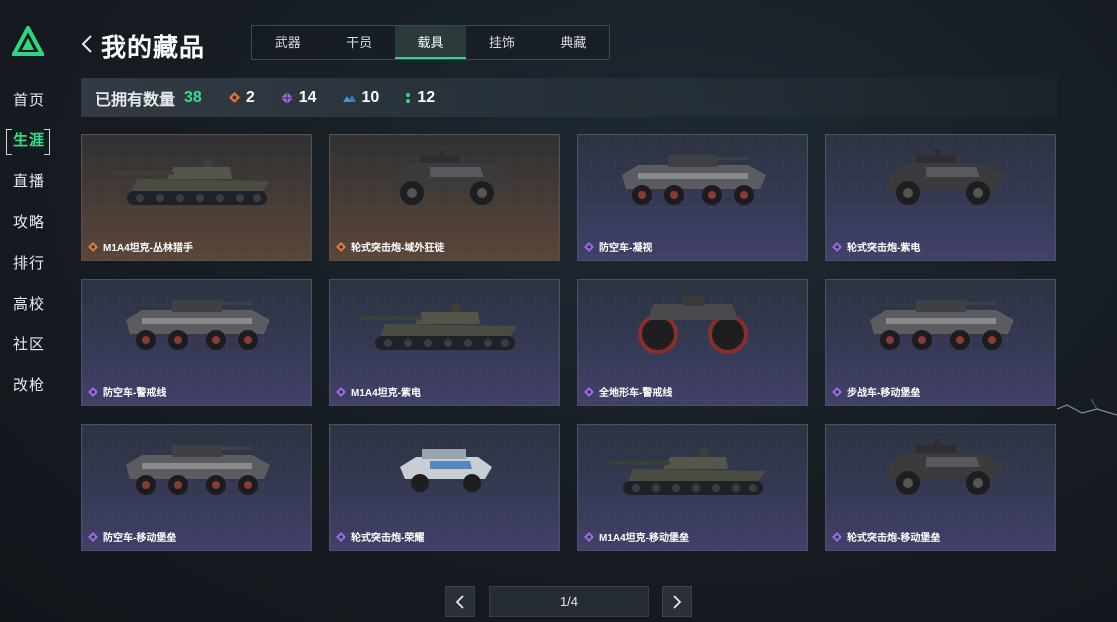 This screenshot has width=1117, height=622. Describe the element at coordinates (33, 345) in the screenshot. I see `sidebar-item-community: 社区` at that location.